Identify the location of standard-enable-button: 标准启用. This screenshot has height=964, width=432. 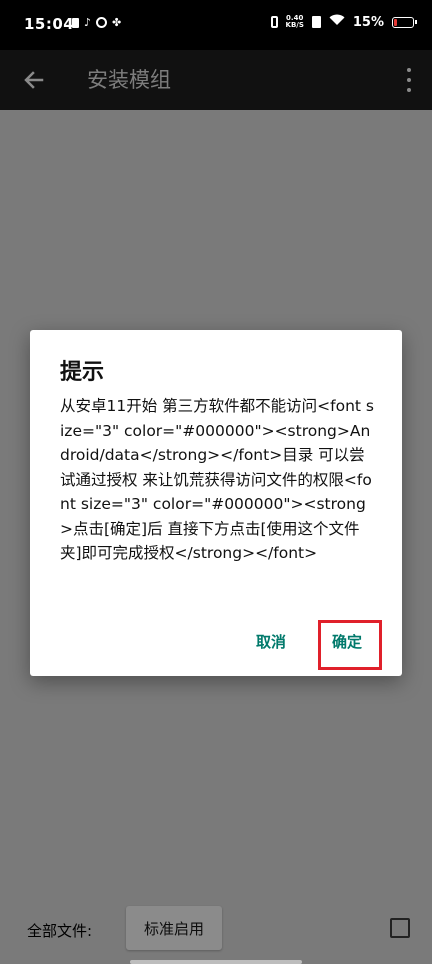
(174, 928).